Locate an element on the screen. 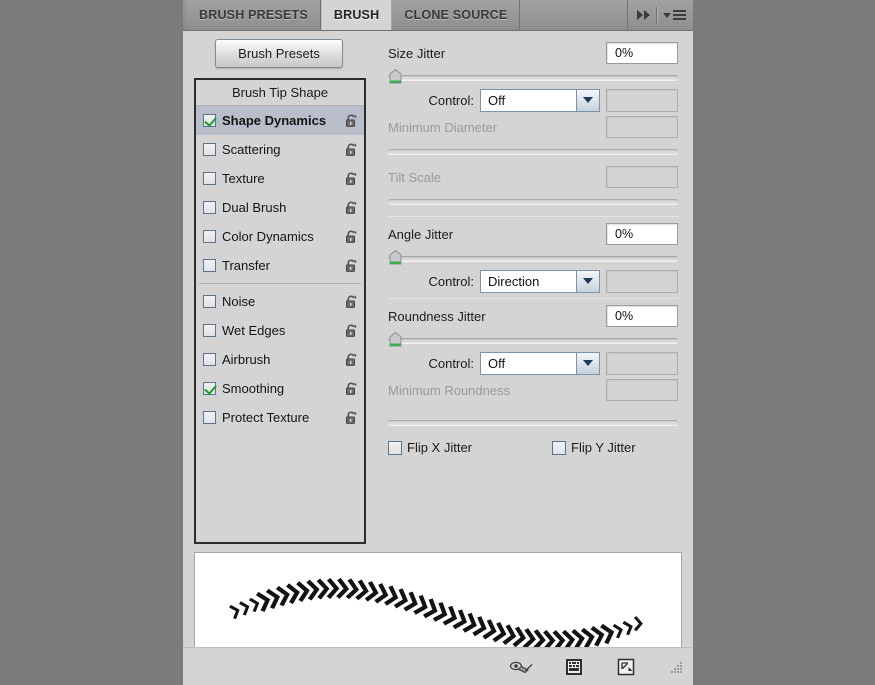 The height and width of the screenshot is (685, 875). minimum-roundness-input is located at coordinates (642, 390).